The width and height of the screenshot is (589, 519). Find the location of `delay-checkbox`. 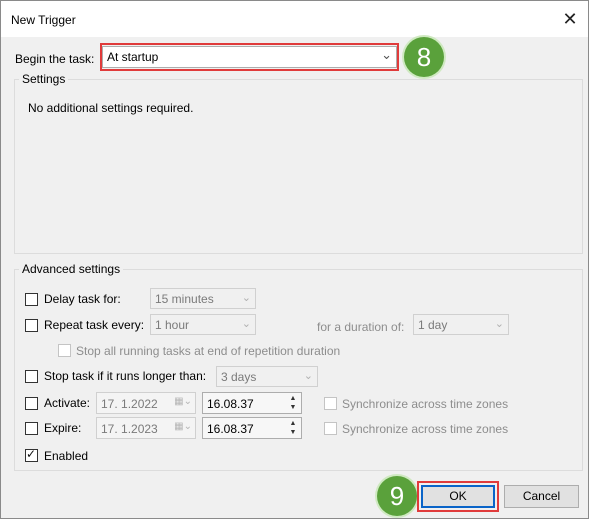

delay-checkbox is located at coordinates (31, 299).